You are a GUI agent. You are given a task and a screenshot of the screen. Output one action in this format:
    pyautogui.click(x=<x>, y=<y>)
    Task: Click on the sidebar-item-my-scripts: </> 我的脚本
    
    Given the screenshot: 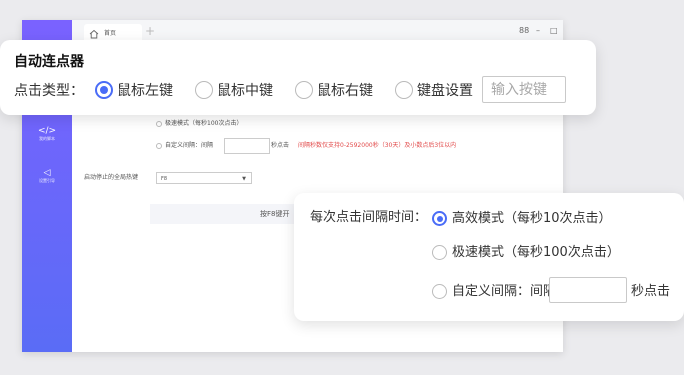 What is the action you would take?
    pyautogui.click(x=47, y=134)
    